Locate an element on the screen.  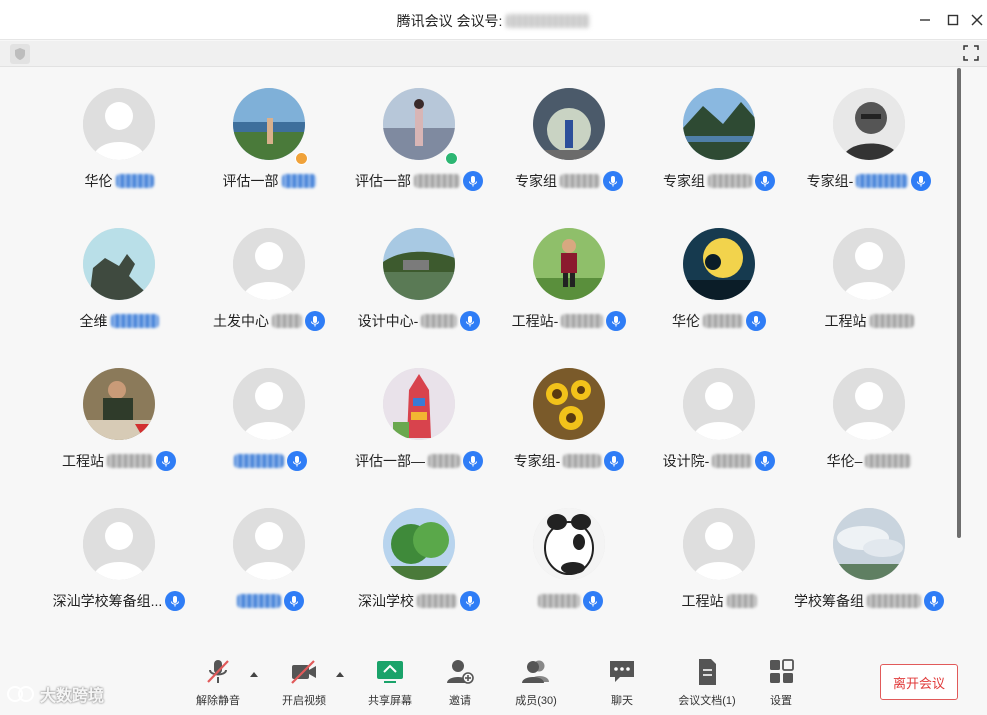
participant-name-row: 工程站- is located at coordinates (569, 321).